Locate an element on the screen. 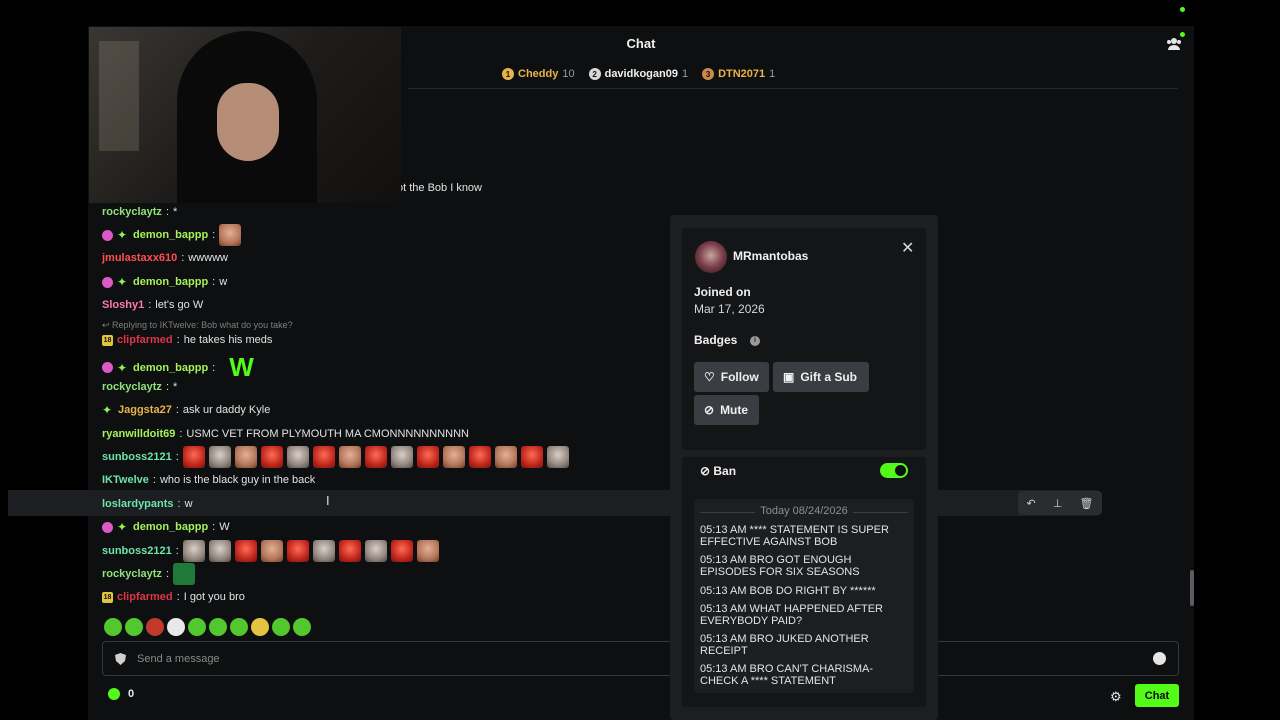 The height and width of the screenshot is (720, 1280). scrollbar is located at coordinates (1192, 588).